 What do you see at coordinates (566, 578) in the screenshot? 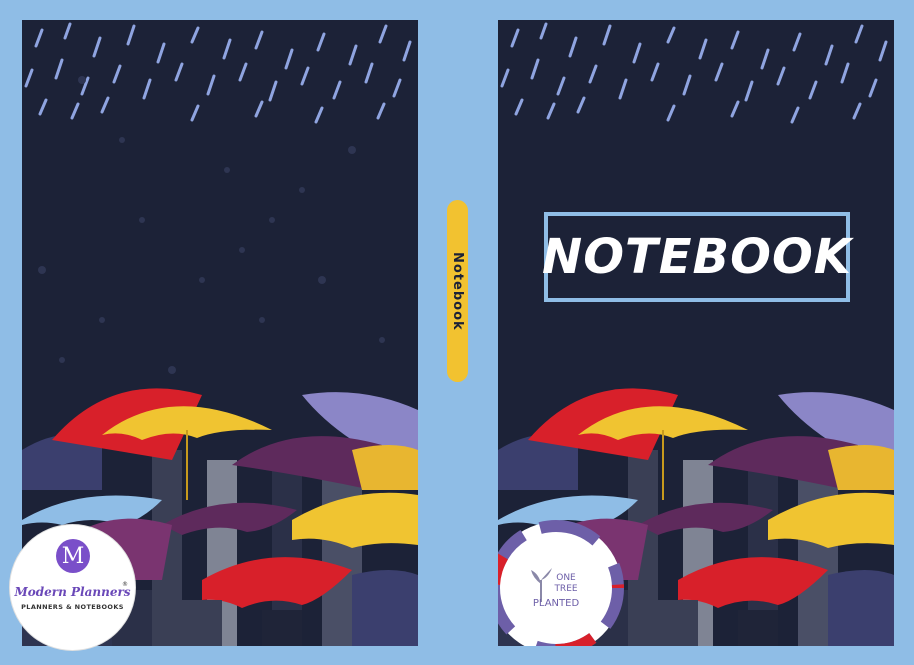
I see `badge-line-one: ONE` at bounding box center [566, 578].